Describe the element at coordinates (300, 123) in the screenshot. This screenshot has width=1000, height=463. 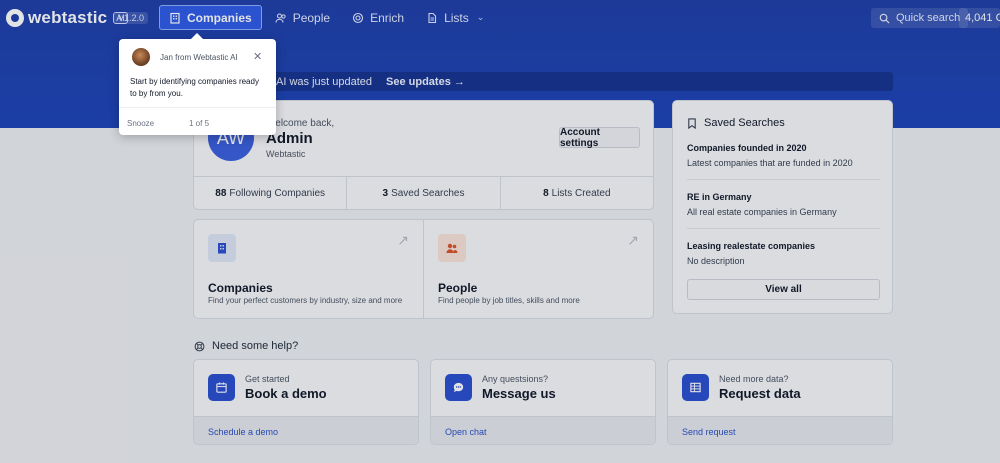
I see `welcome-greeting: Welcome back,` at that location.